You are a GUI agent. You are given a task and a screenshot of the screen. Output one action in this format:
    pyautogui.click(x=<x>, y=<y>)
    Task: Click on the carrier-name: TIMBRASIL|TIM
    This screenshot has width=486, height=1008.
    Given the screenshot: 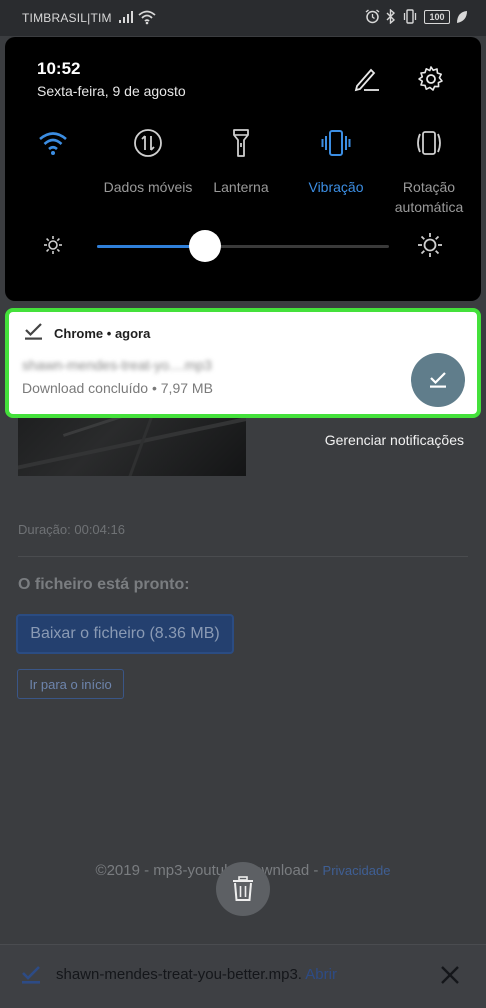 What is the action you would take?
    pyautogui.click(x=67, y=18)
    